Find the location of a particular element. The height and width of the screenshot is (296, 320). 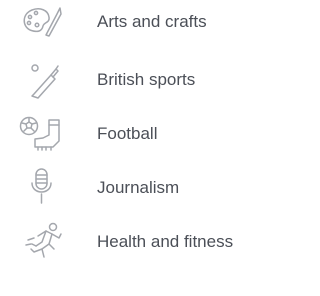

cricket-bat-icon is located at coordinates (42, 80).